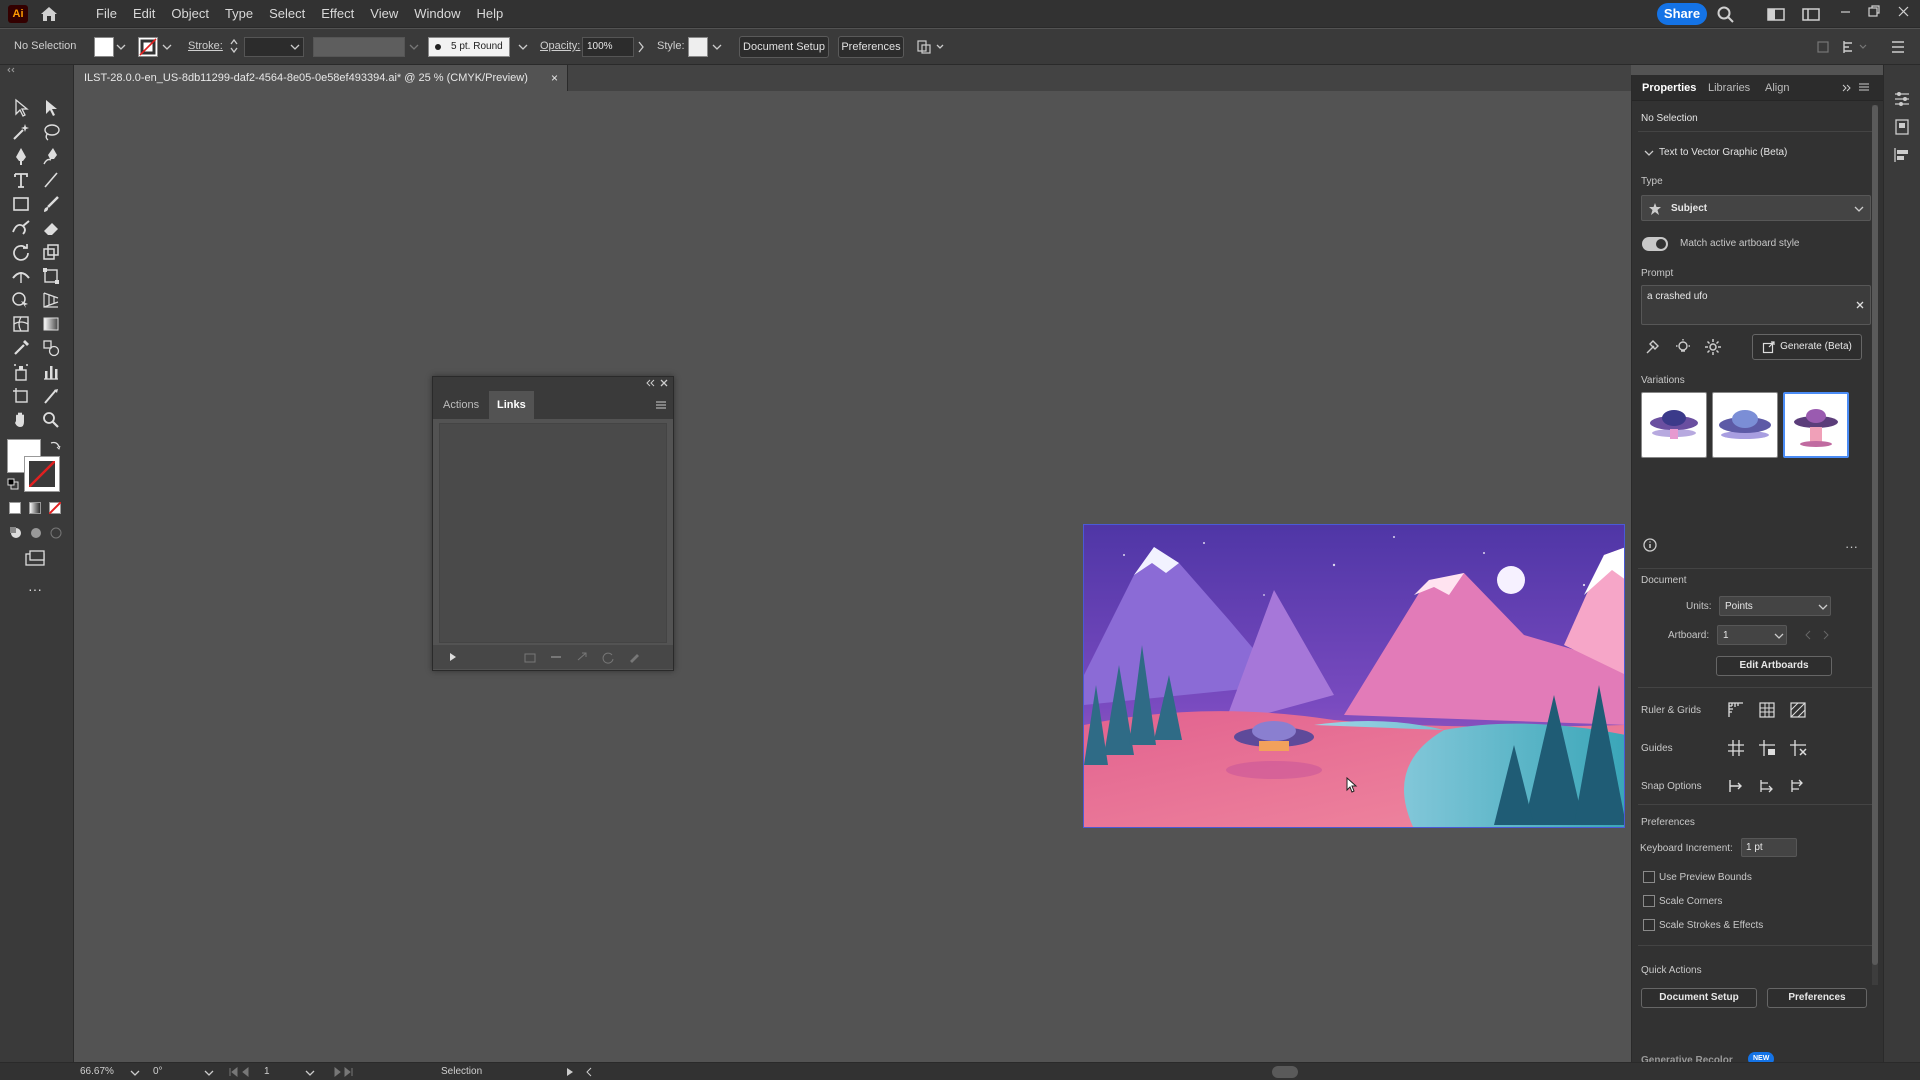  What do you see at coordinates (1826, 636) in the screenshot?
I see `next-artboard-icon` at bounding box center [1826, 636].